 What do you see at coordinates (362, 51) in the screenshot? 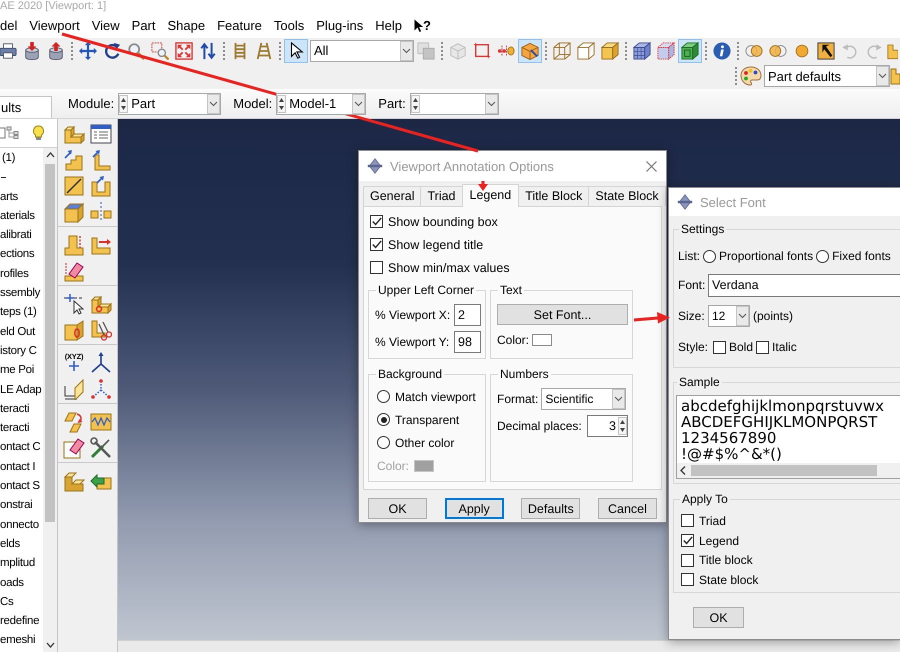
I see `selection-filter-select: All` at bounding box center [362, 51].